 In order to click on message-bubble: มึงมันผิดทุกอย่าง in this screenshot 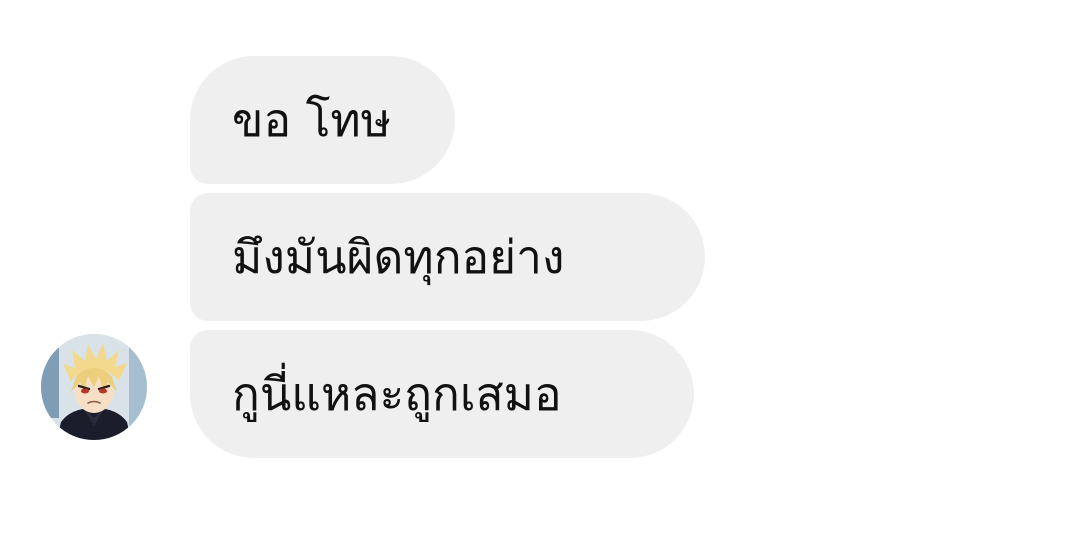, I will do `click(447, 257)`.